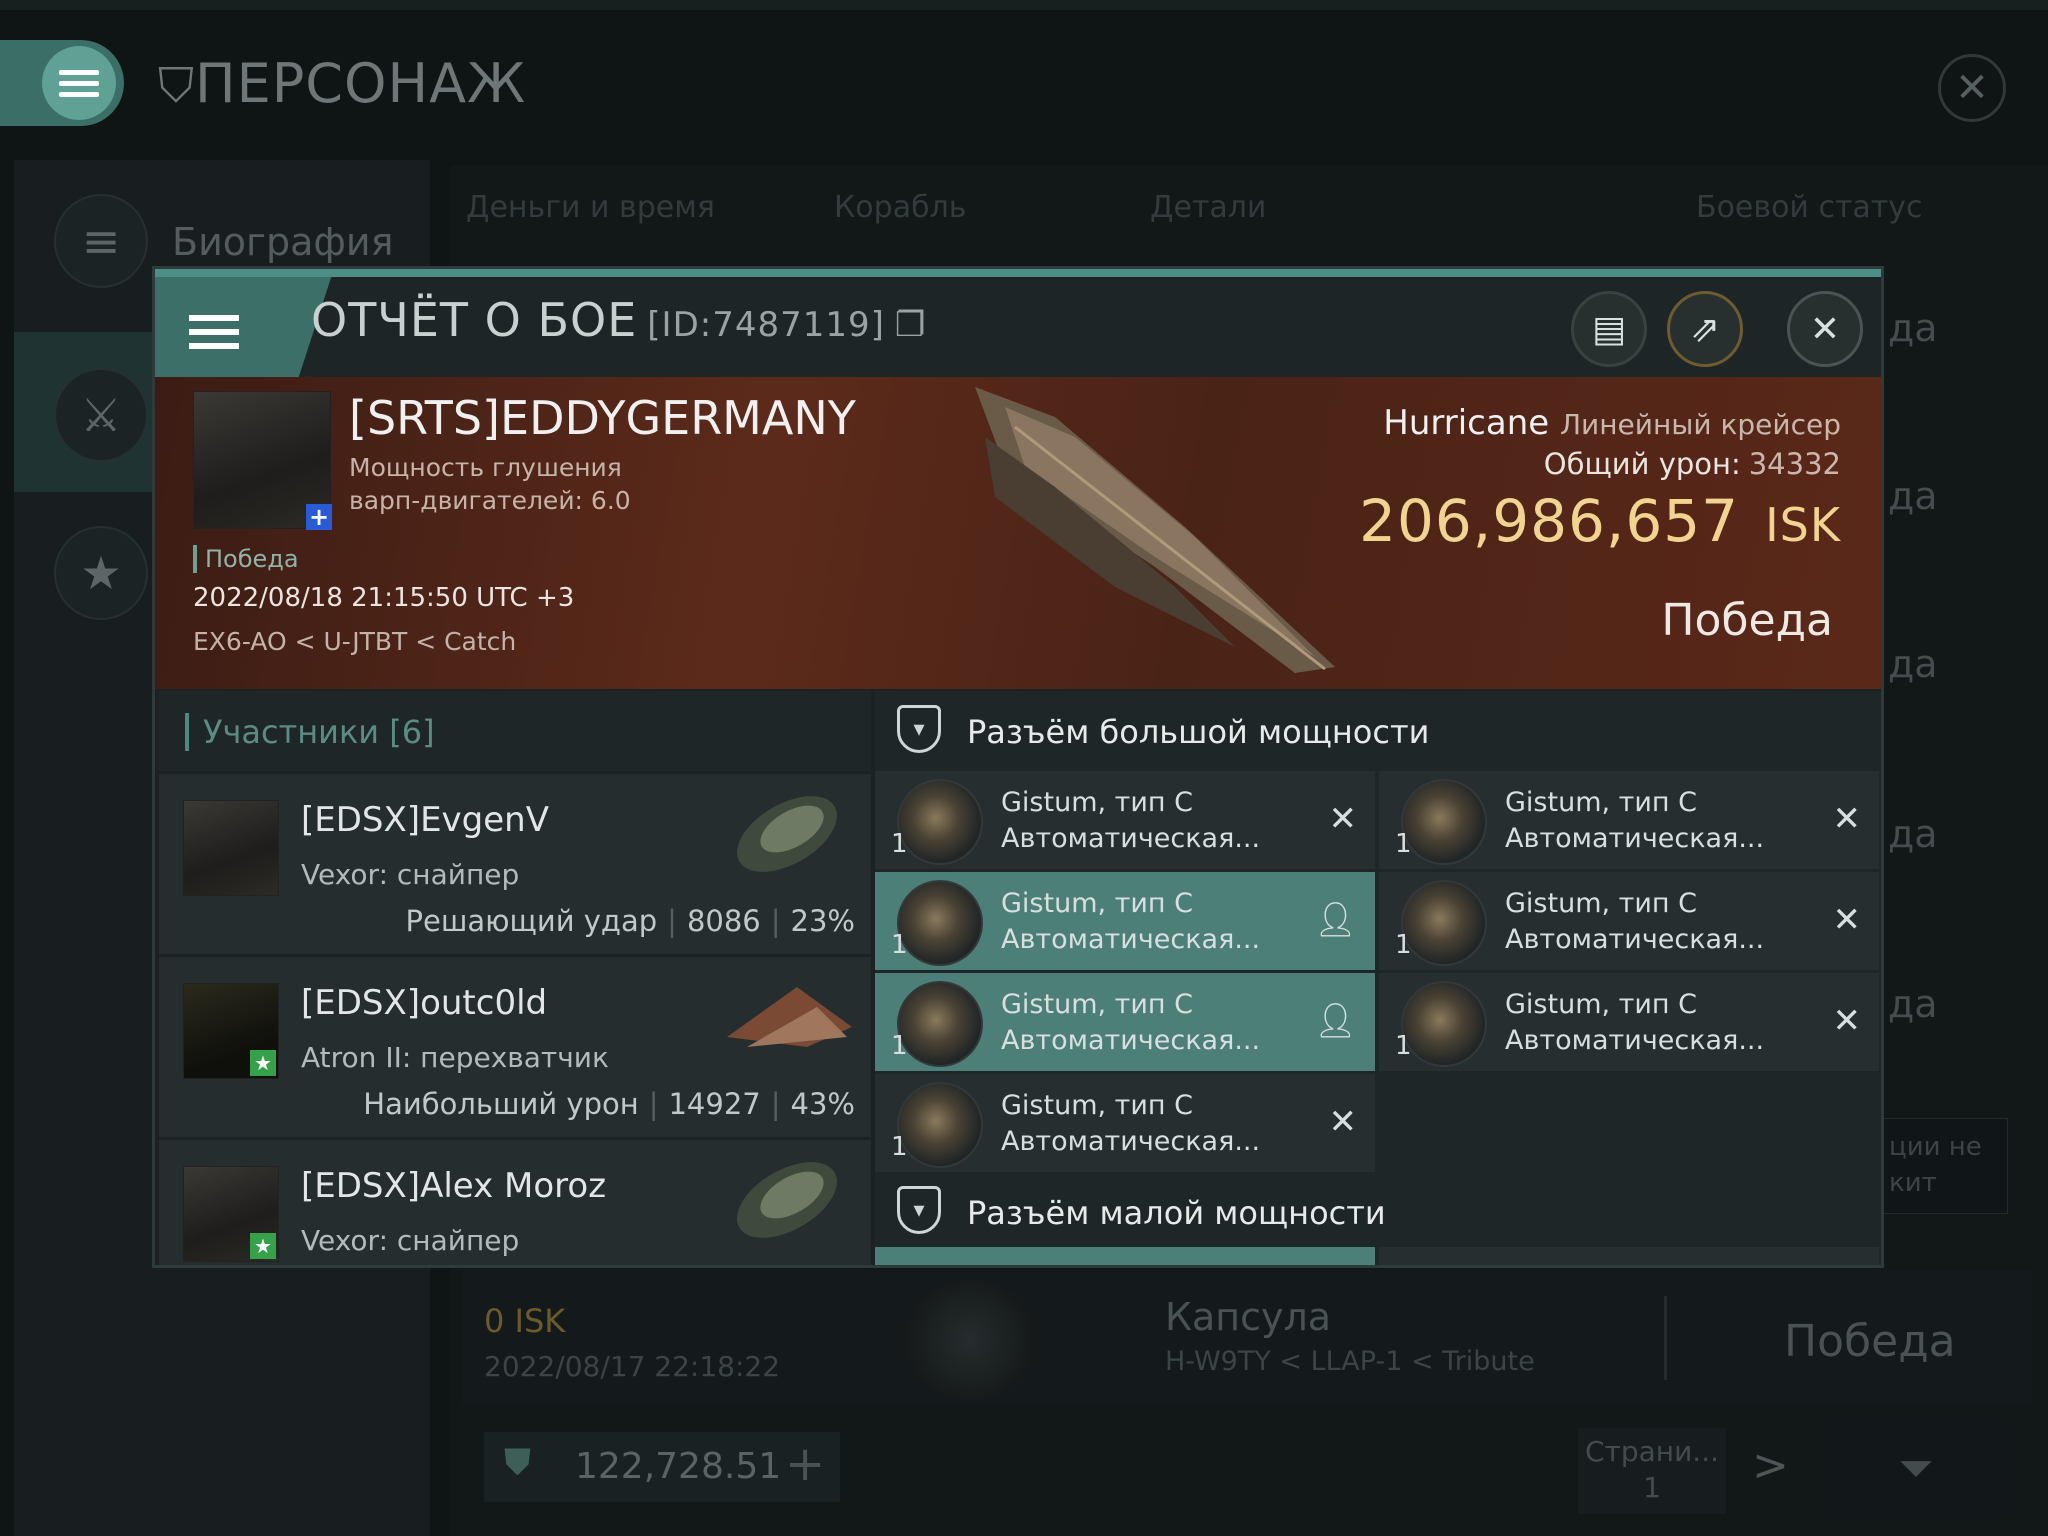 The width and height of the screenshot is (2048, 1536). What do you see at coordinates (490, 484) in the screenshot?
I see `victim-subtitle: Мощность глушения варп-двигателей: 6.0` at bounding box center [490, 484].